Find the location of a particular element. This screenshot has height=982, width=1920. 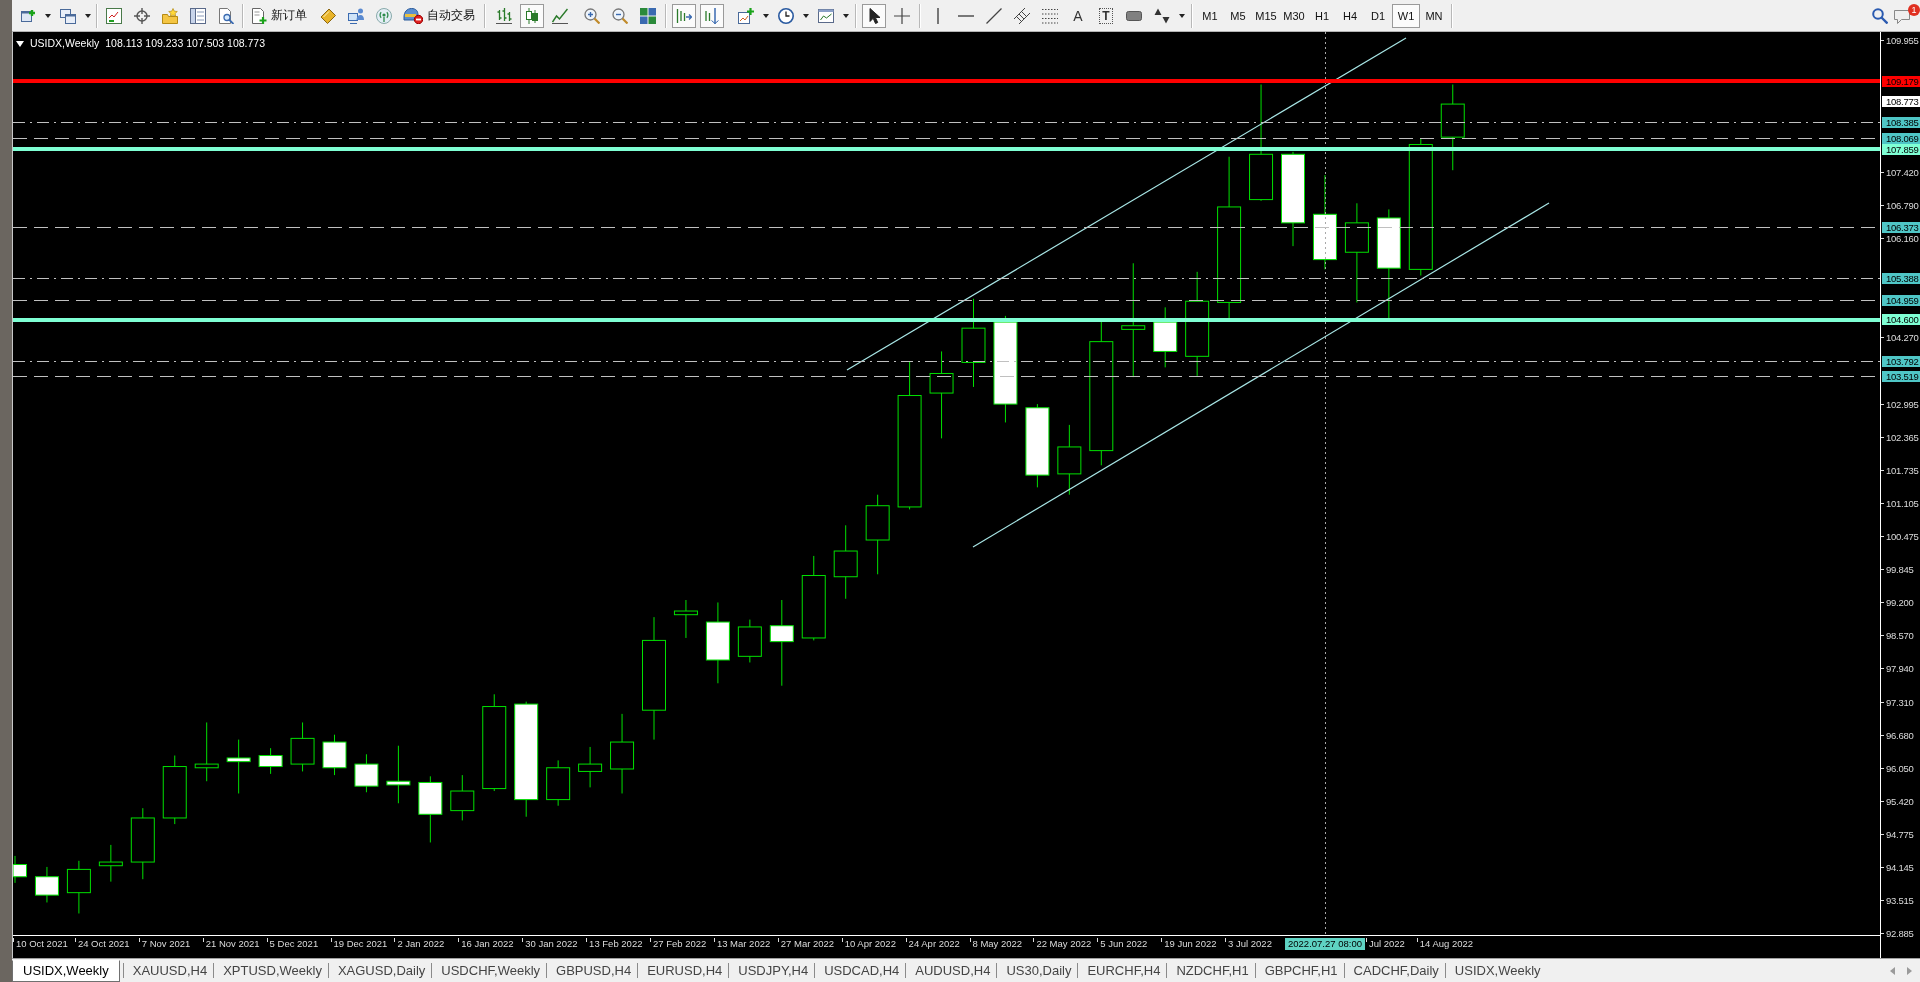

triangles-icon is located at coordinates (1162, 15).